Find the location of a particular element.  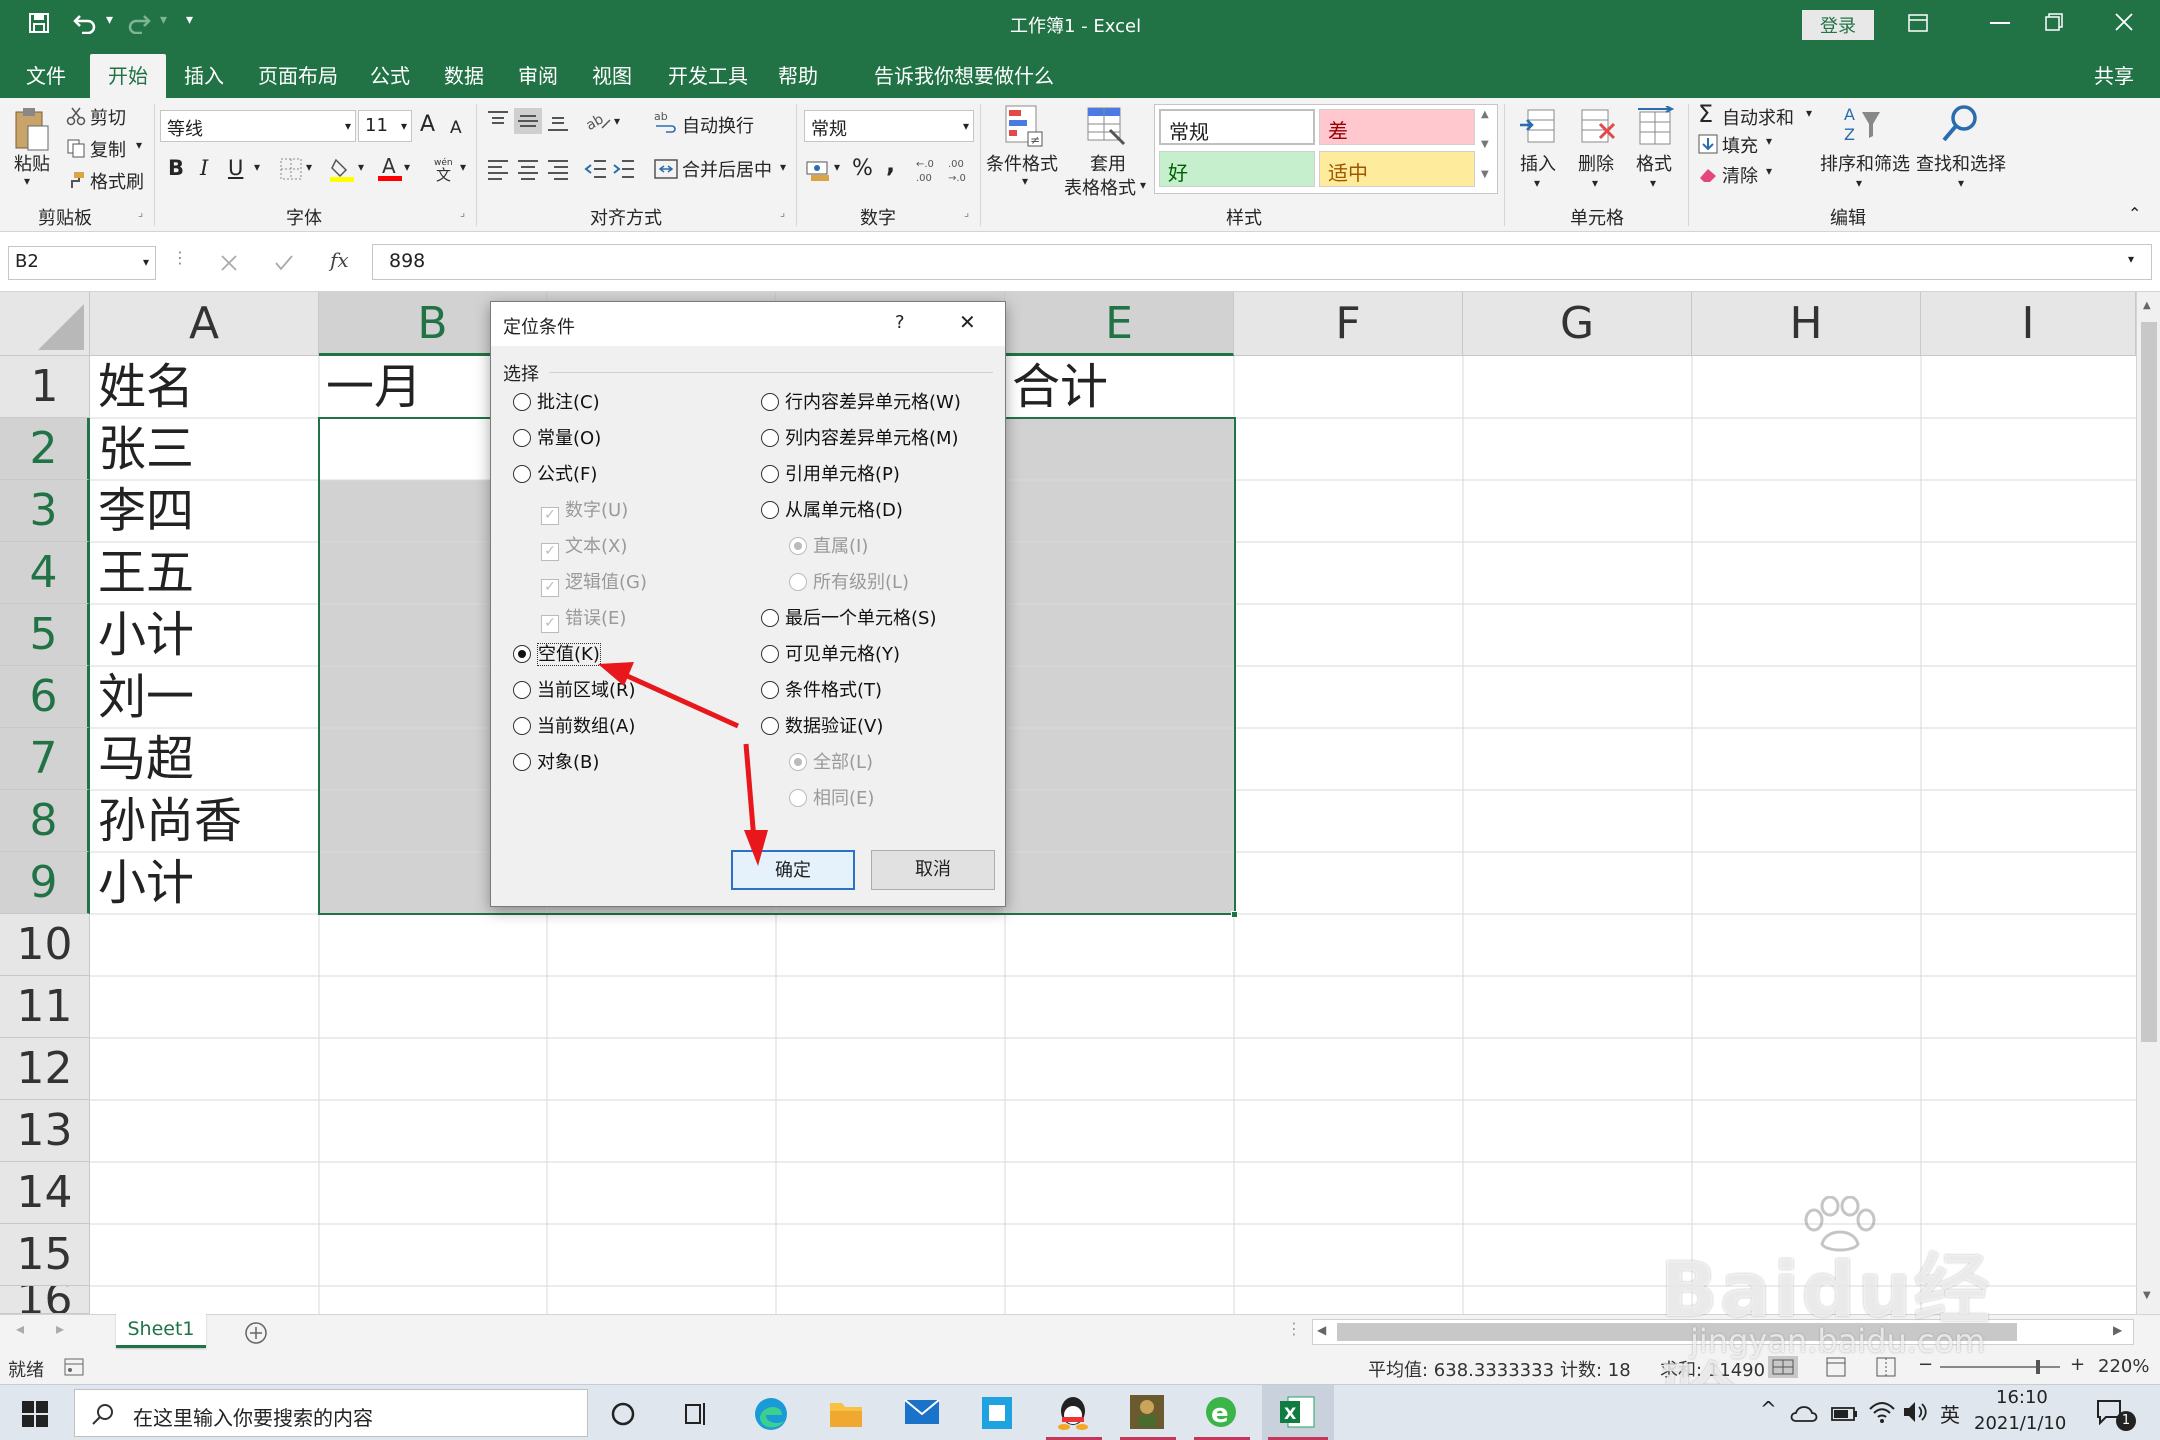

tab-page-layout: 页面布局 is located at coordinates (298, 74).